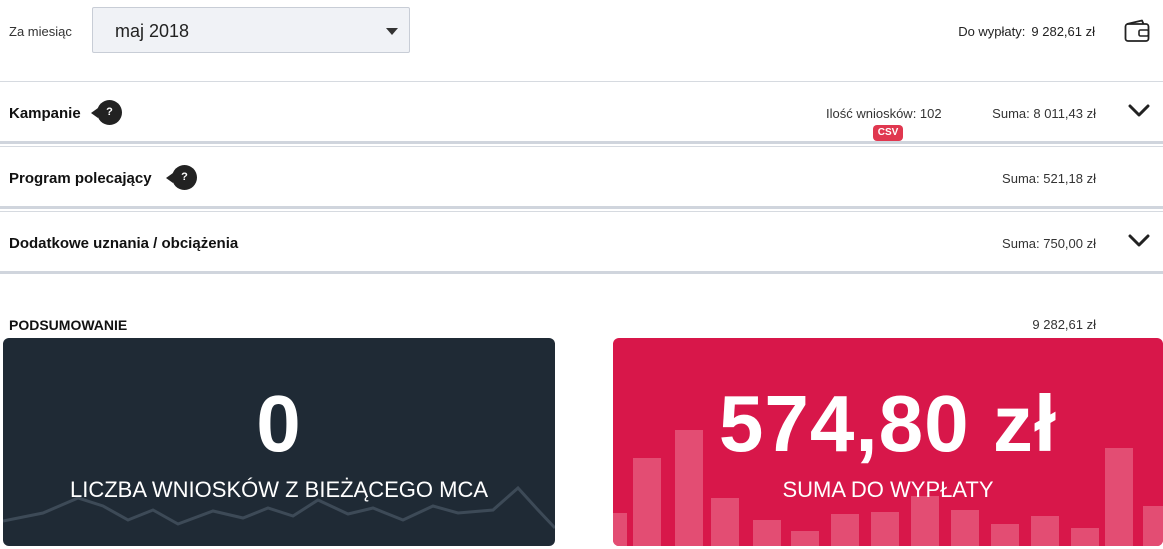 Image resolution: width=1163 pixels, height=549 pixels. I want to click on section-sum: Suma: 521,18 zł, so click(1049, 178).